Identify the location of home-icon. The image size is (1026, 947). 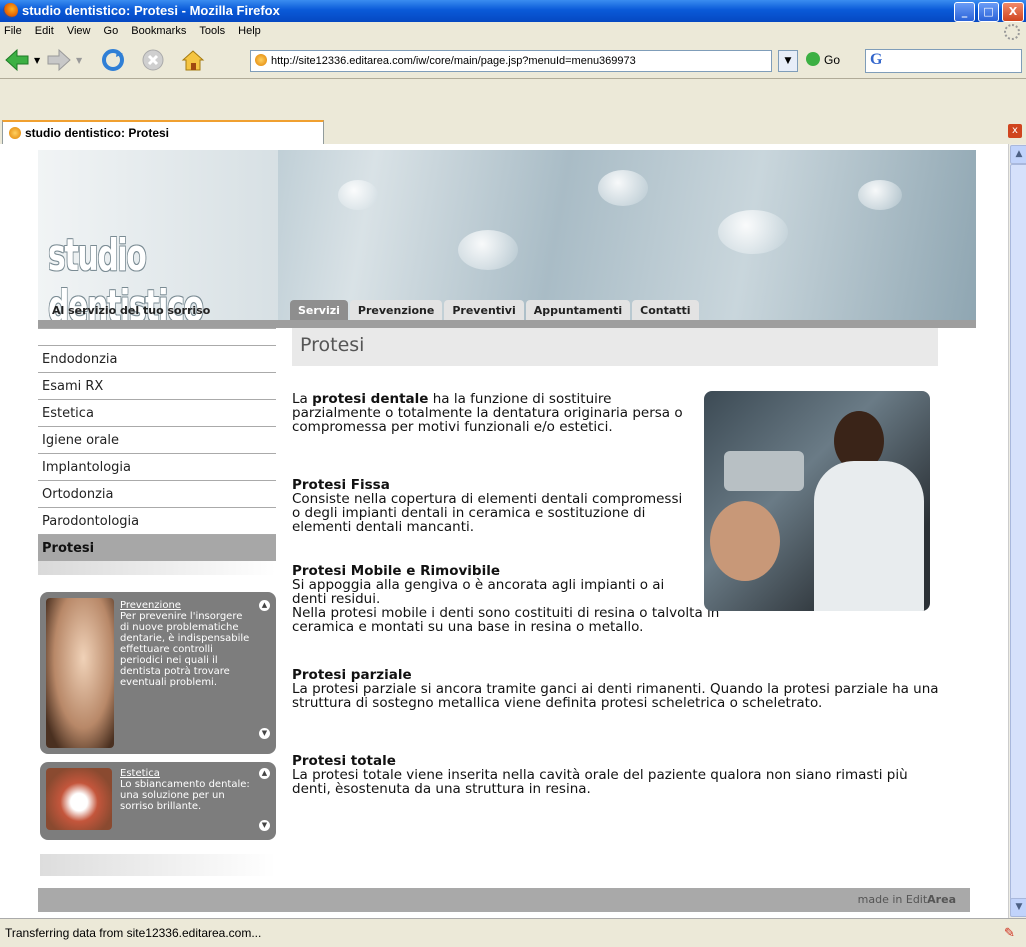
(193, 60).